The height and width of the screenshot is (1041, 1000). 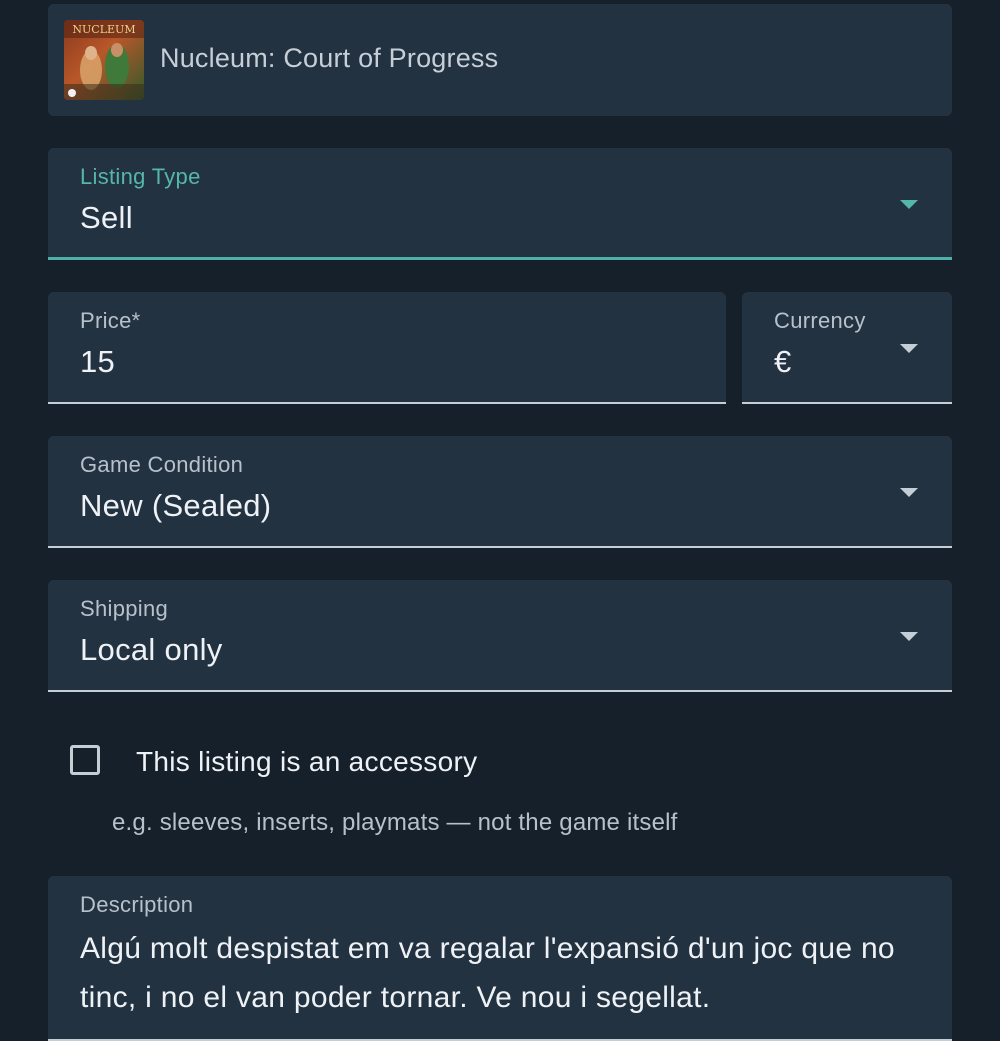 I want to click on description-label: Description, so click(x=137, y=904).